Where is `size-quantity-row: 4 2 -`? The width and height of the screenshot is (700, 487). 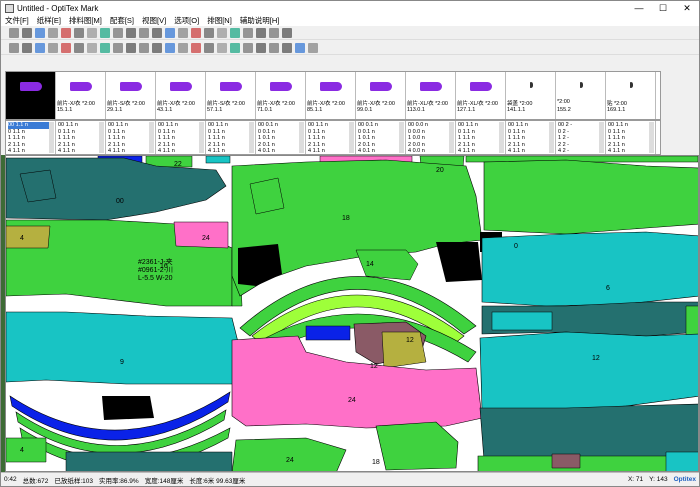 size-quantity-row: 4 2 - is located at coordinates (580, 151).